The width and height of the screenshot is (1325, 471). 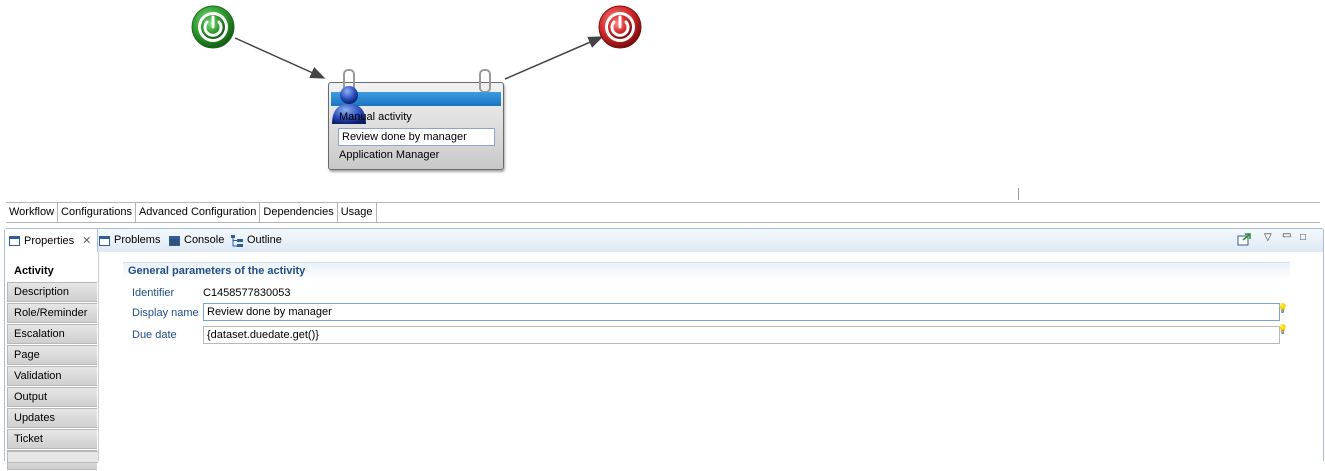 What do you see at coordinates (264, 240) in the screenshot?
I see `tab-outline-label: Outline` at bounding box center [264, 240].